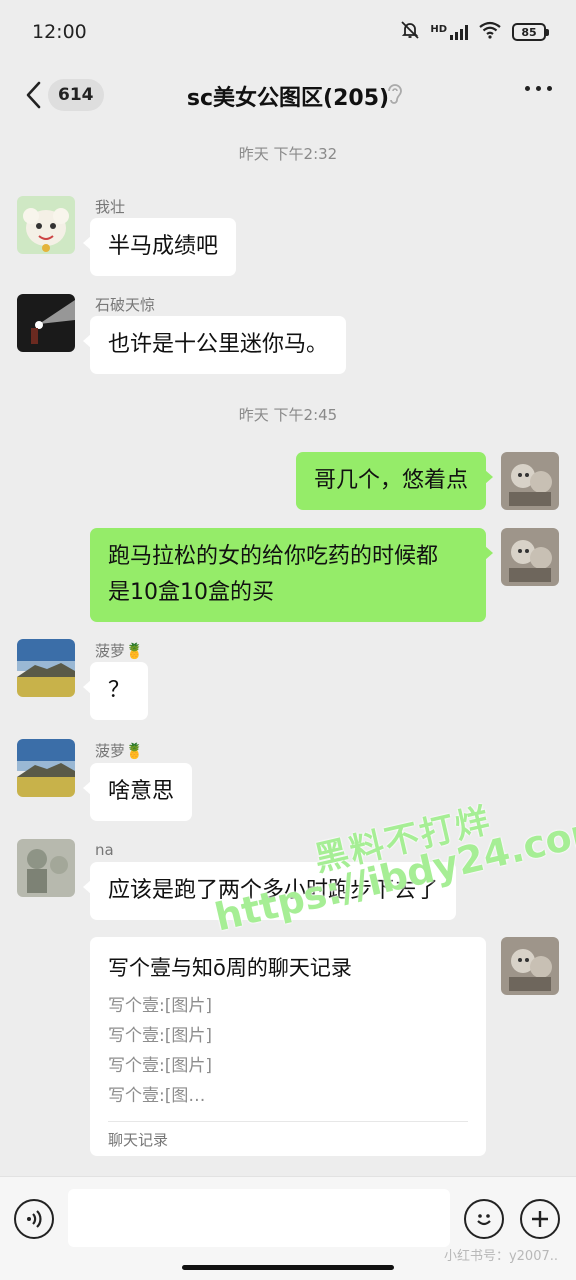 The width and height of the screenshot is (576, 1280). What do you see at coordinates (125, 305) in the screenshot?
I see `sender-name: 石破天惊` at bounding box center [125, 305].